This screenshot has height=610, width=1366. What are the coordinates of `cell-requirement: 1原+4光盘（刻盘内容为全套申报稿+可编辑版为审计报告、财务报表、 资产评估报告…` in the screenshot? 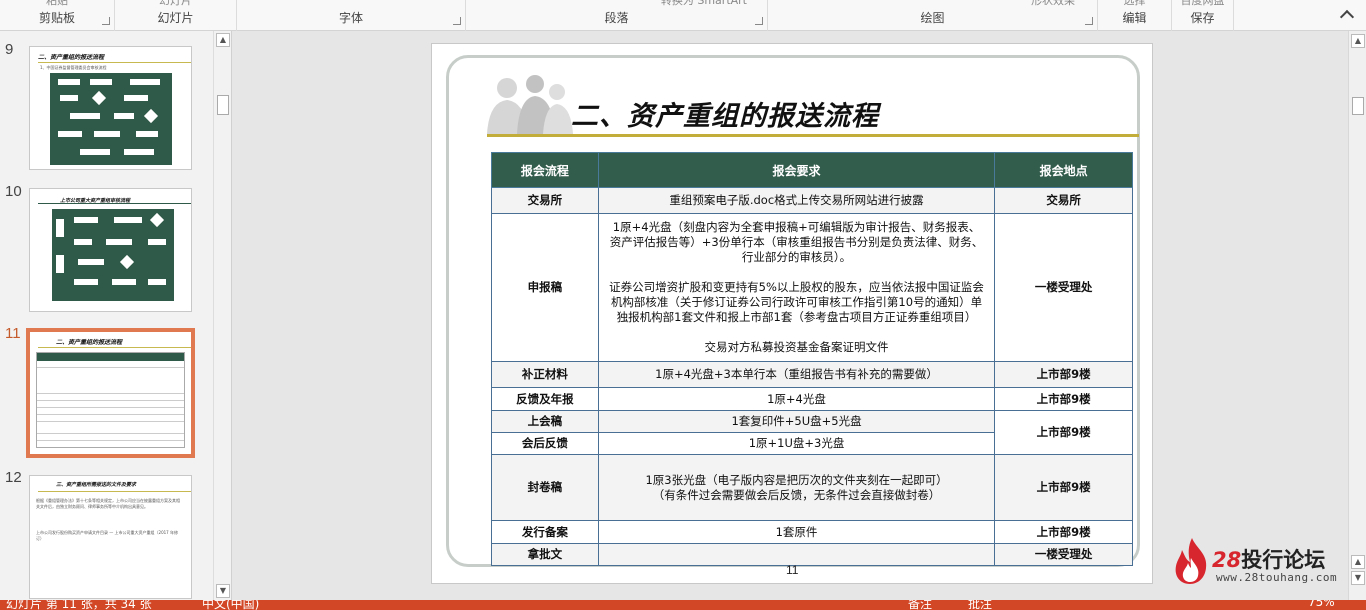 It's located at (796, 287).